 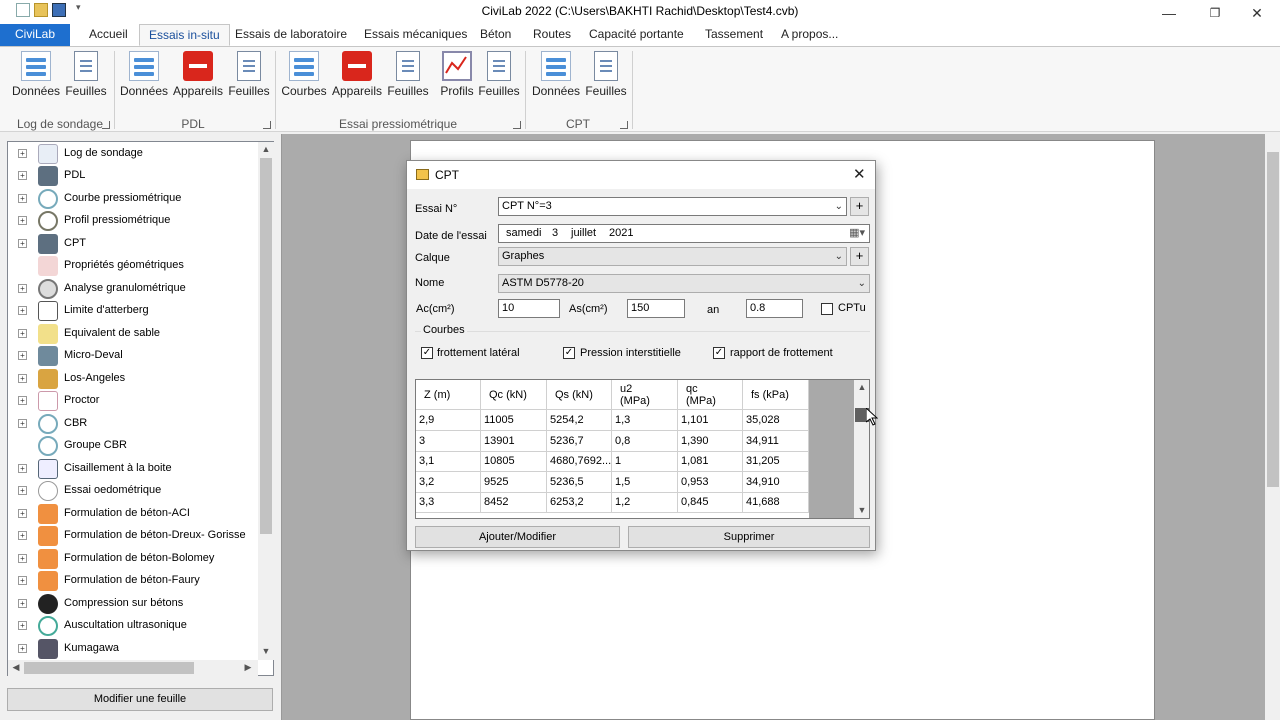 What do you see at coordinates (133, 401) in the screenshot?
I see `tree-item-proctor: + Proctor` at bounding box center [133, 401].